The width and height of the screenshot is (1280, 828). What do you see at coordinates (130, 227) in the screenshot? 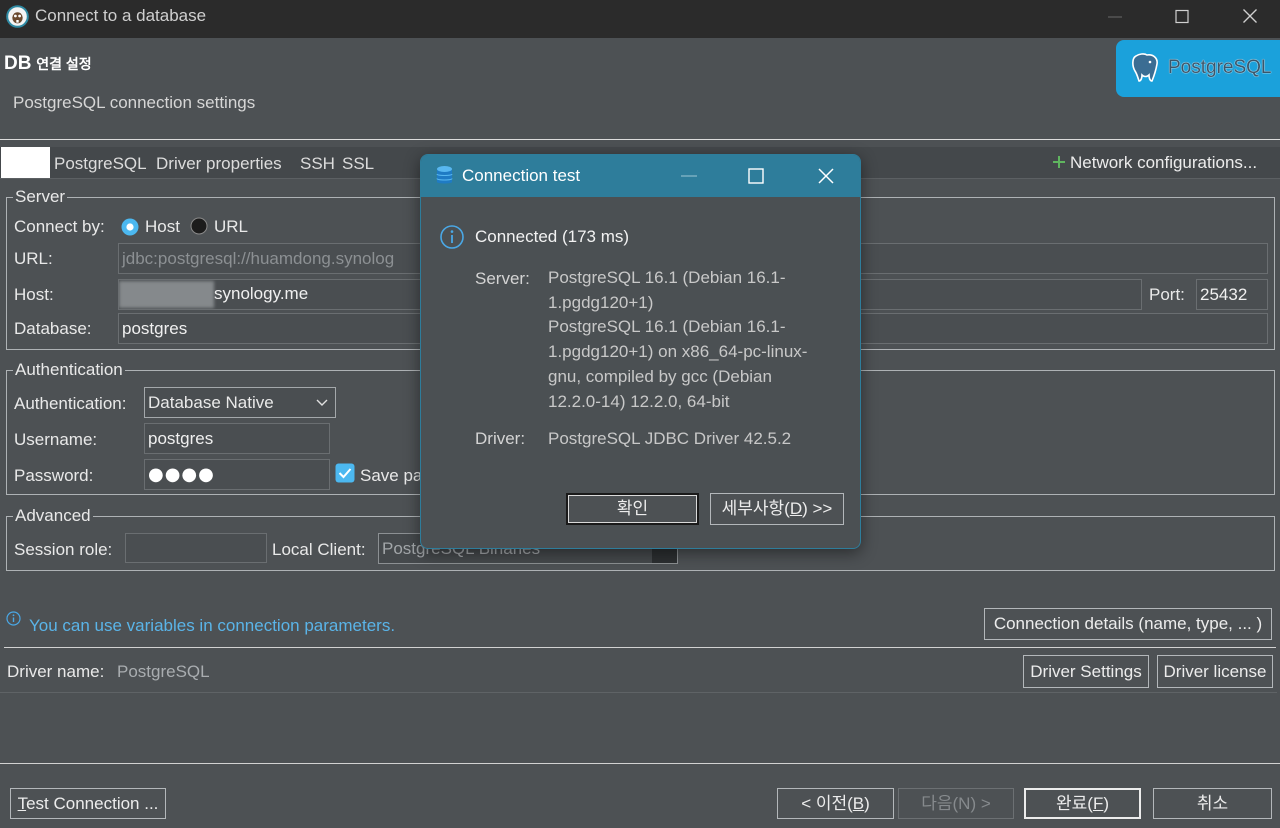
I see `radio-host` at bounding box center [130, 227].